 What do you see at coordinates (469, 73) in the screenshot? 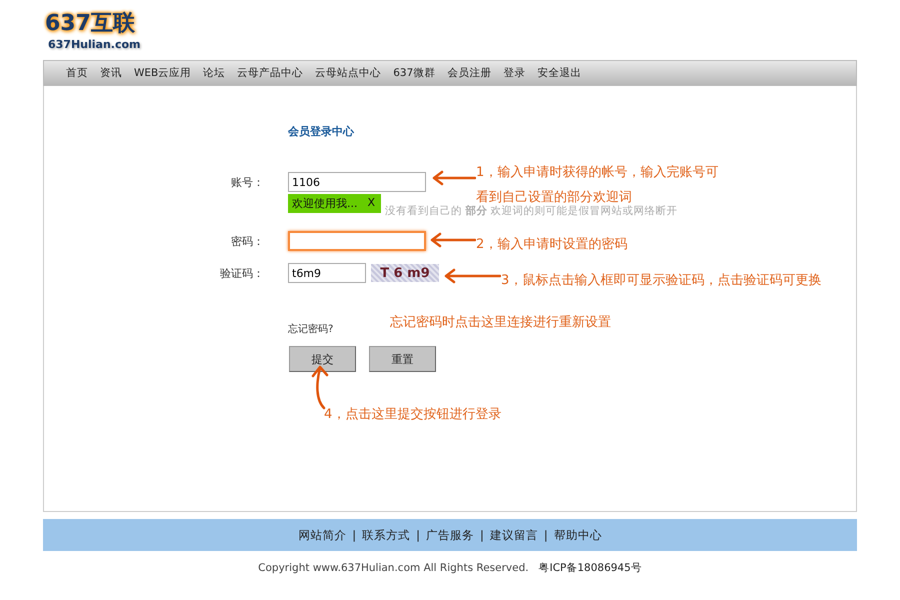
I see `nav-link: 会员注册` at bounding box center [469, 73].